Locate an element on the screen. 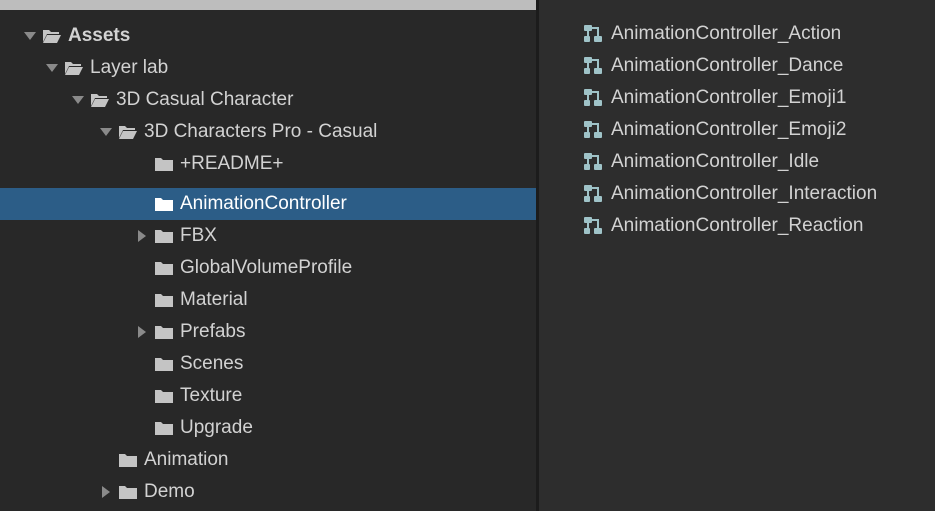 The image size is (935, 511). tree-item-label: Demo is located at coordinates (169, 491).